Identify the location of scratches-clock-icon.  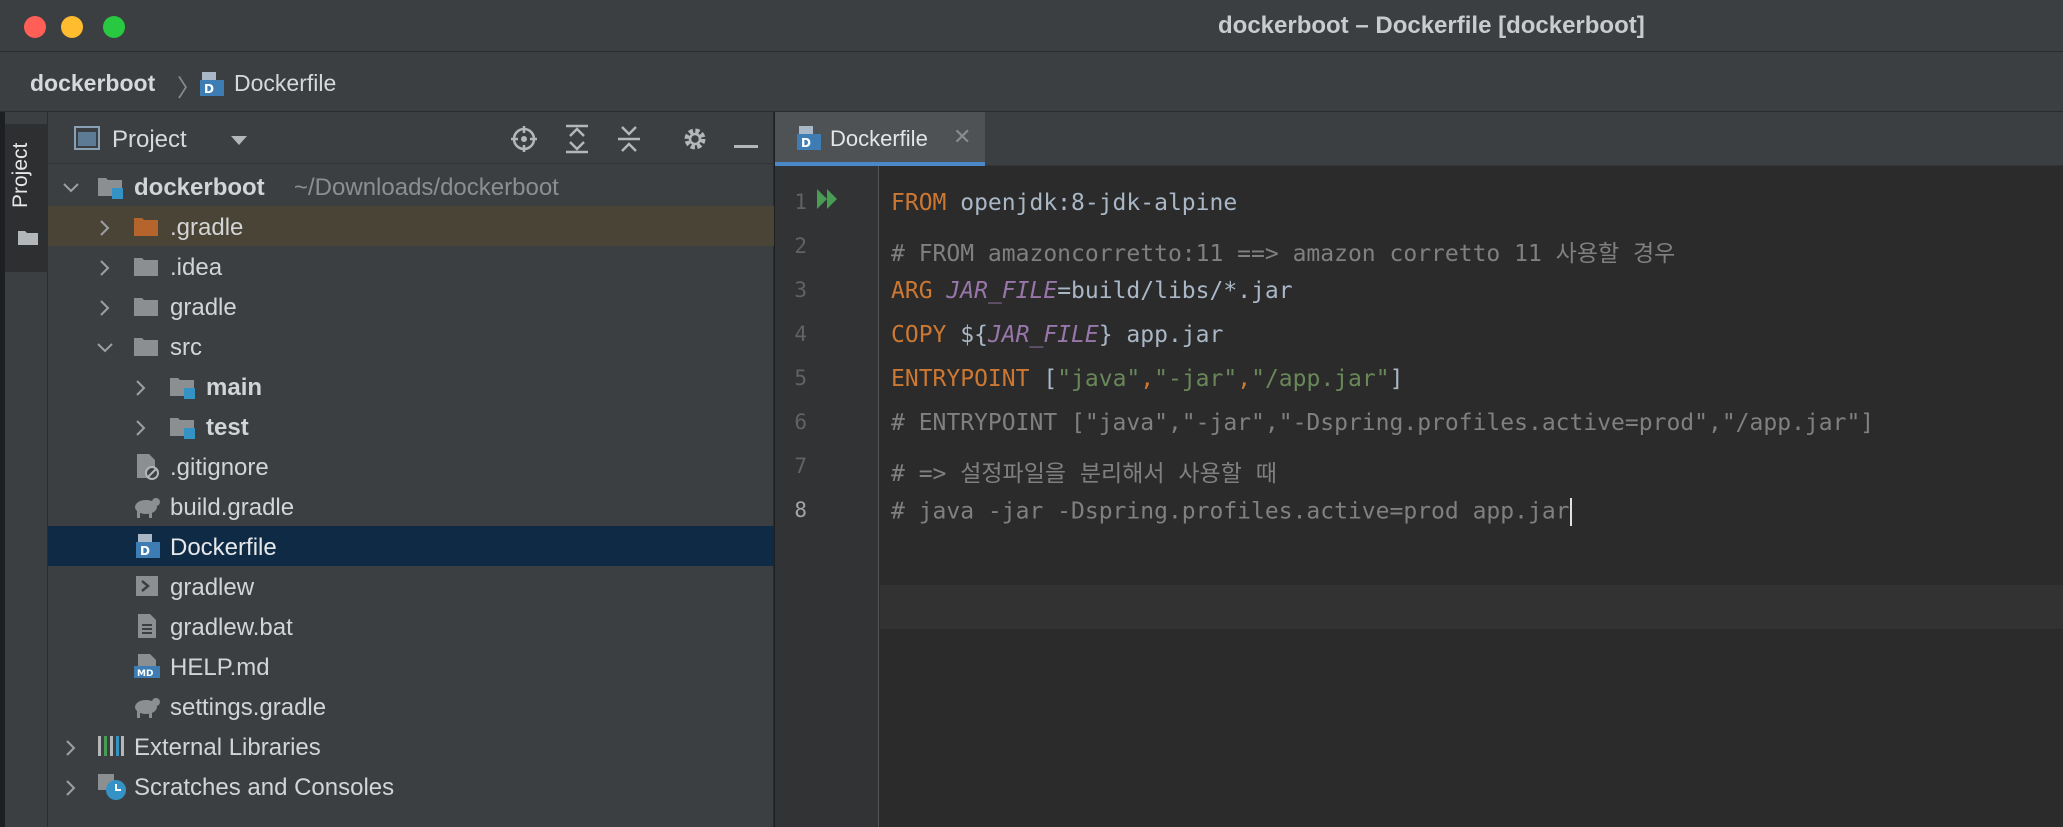
(112, 790).